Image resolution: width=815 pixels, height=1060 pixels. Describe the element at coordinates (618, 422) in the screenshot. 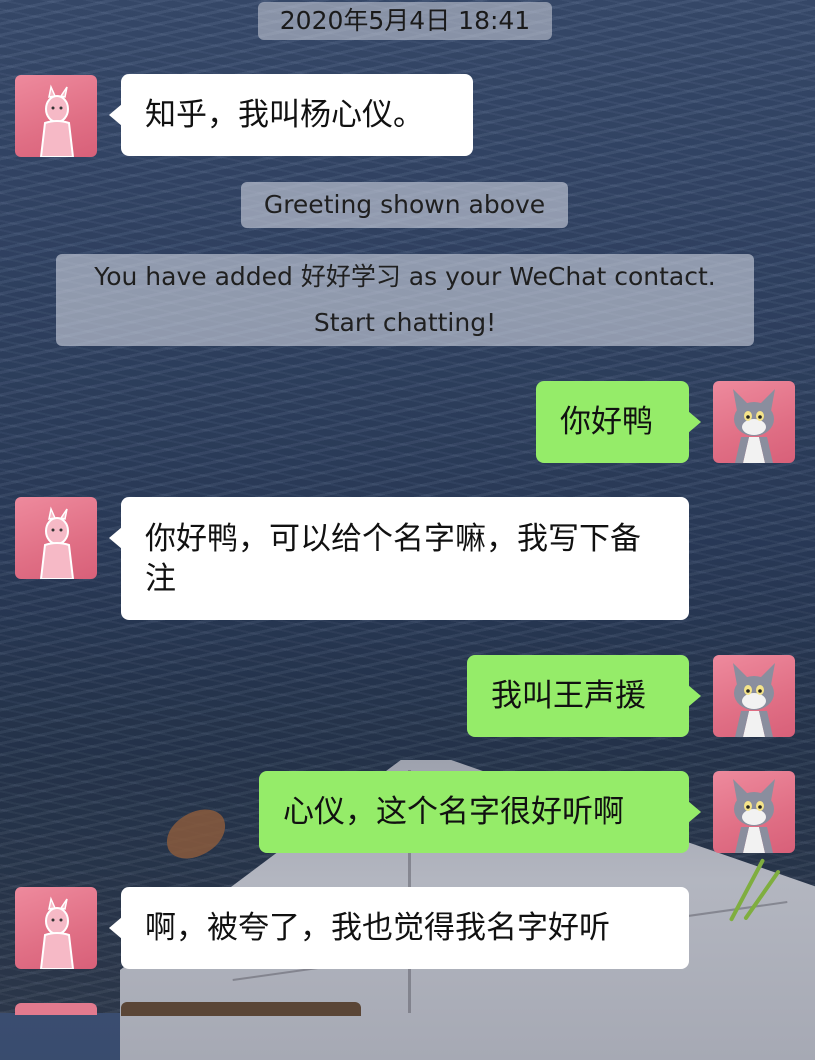

I see `outgoing-message: 你好鸭` at that location.